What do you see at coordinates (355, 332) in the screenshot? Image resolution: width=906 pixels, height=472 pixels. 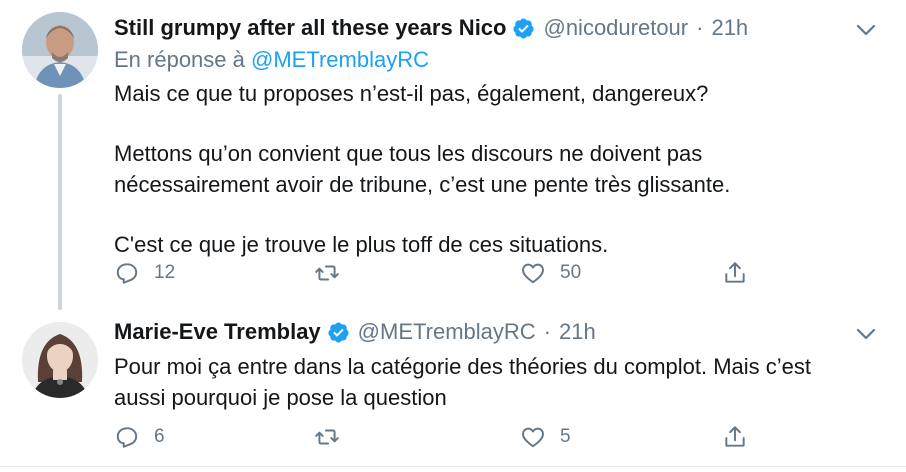 I see `tweet-header: Marie-Eve Tremblay @METremblayRC · 21h` at bounding box center [355, 332].